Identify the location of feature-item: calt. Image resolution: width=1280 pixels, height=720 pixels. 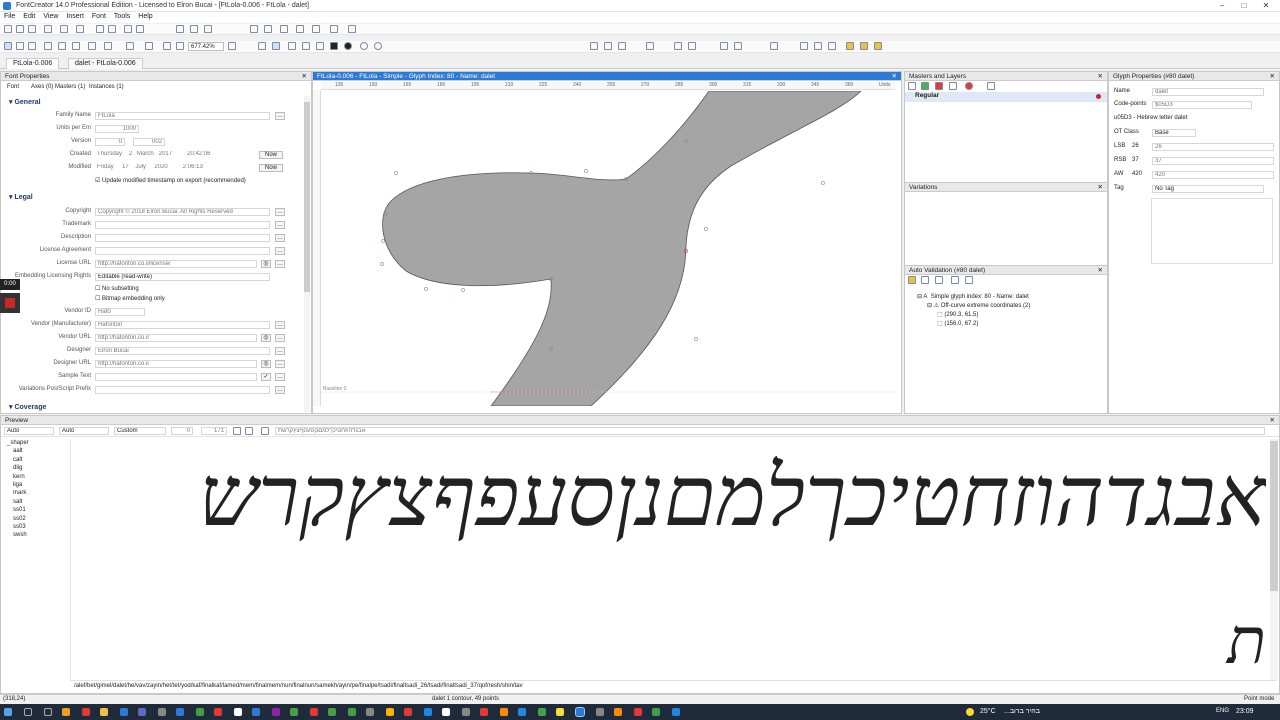
(35, 460).